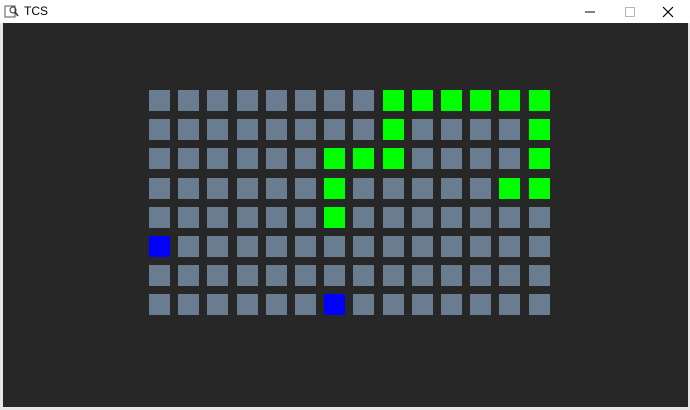 The image size is (690, 410). What do you see at coordinates (36, 11) in the screenshot?
I see `window-title: TCS` at bounding box center [36, 11].